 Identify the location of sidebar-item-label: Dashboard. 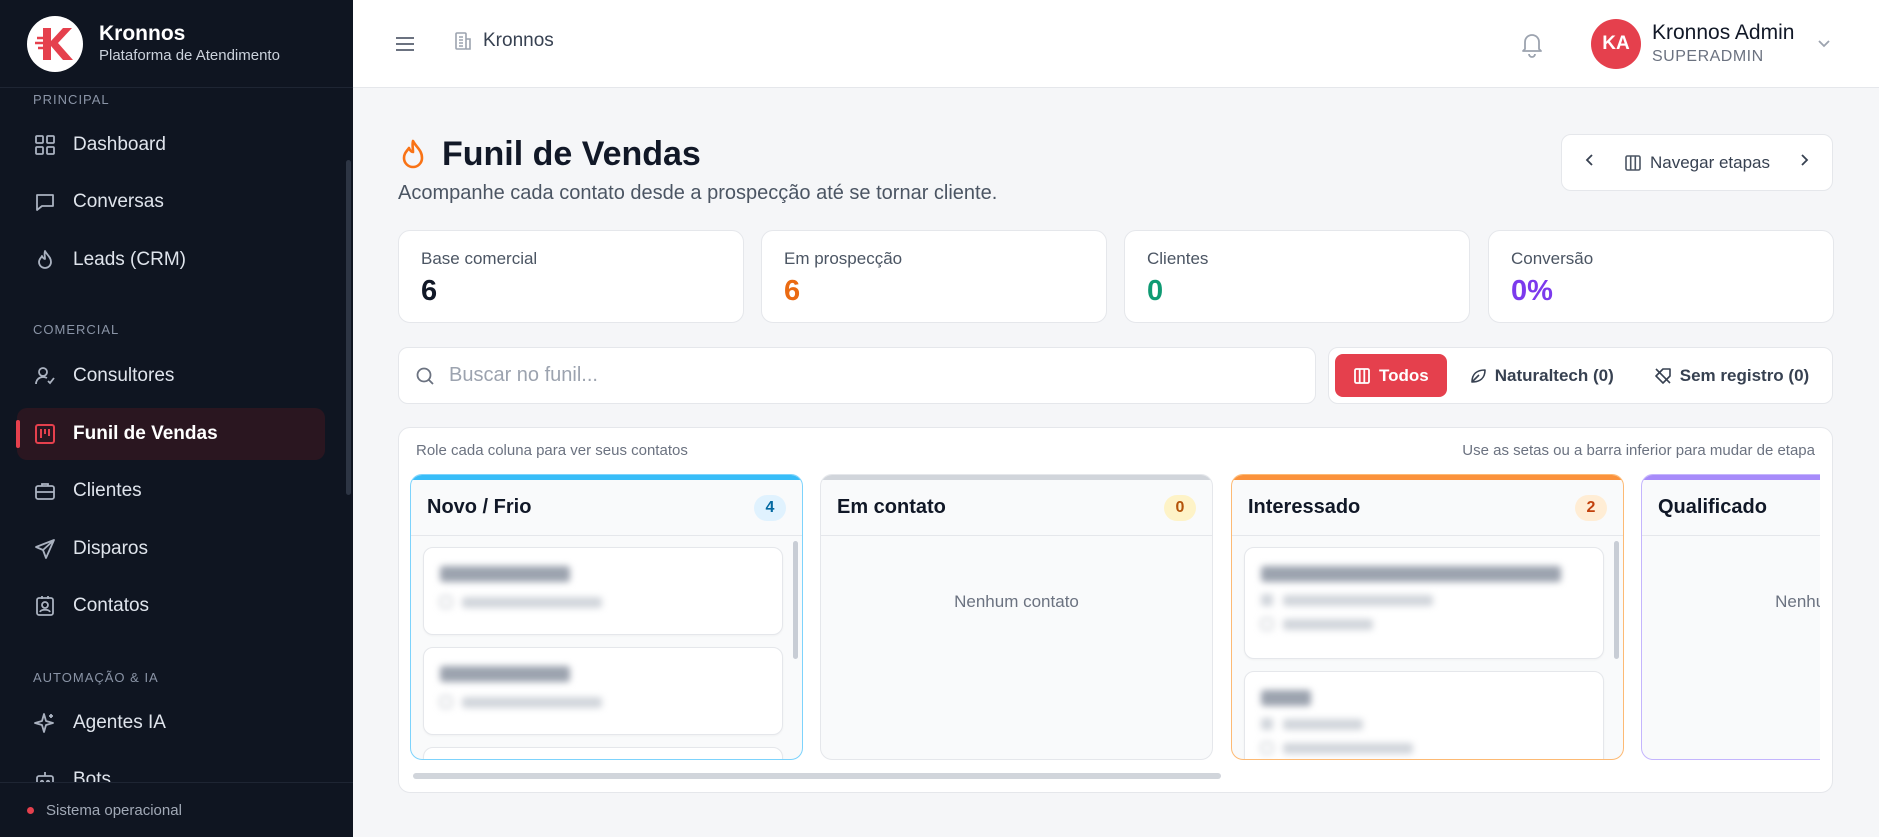
(119, 144).